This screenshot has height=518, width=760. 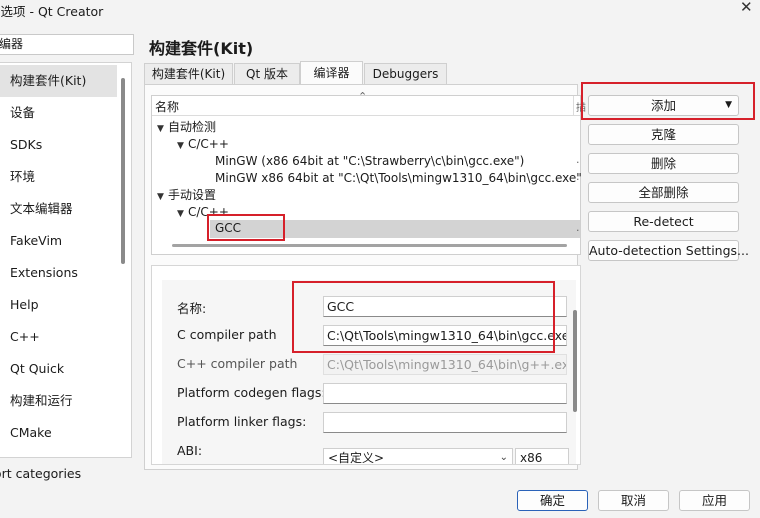 I want to click on sort-categories-checkbox-label: Sort categories, so click(x=40, y=473).